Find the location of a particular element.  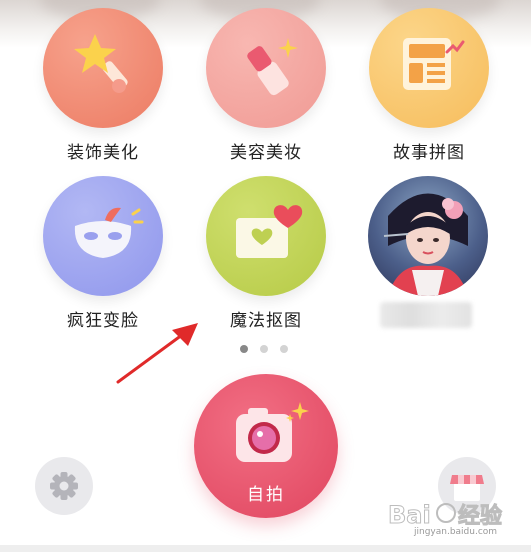

feature-face-change: 疯狂变脸 is located at coordinates (103, 256).